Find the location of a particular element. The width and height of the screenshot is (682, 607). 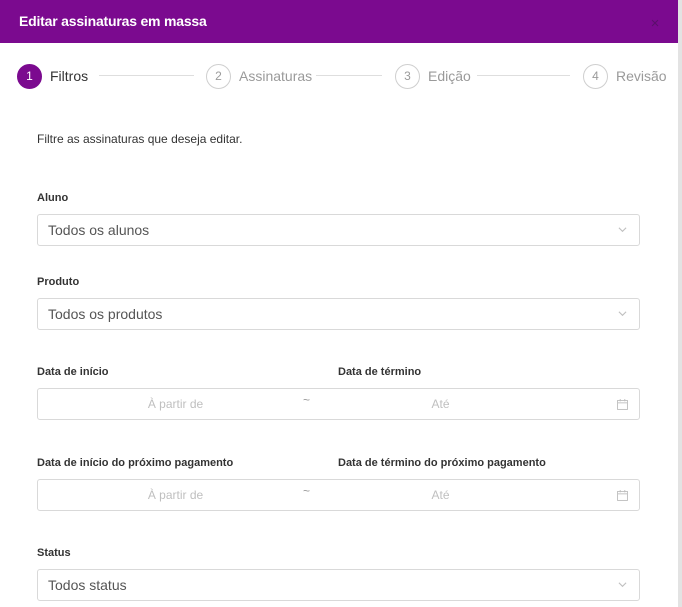

close-button: × is located at coordinates (655, 24).